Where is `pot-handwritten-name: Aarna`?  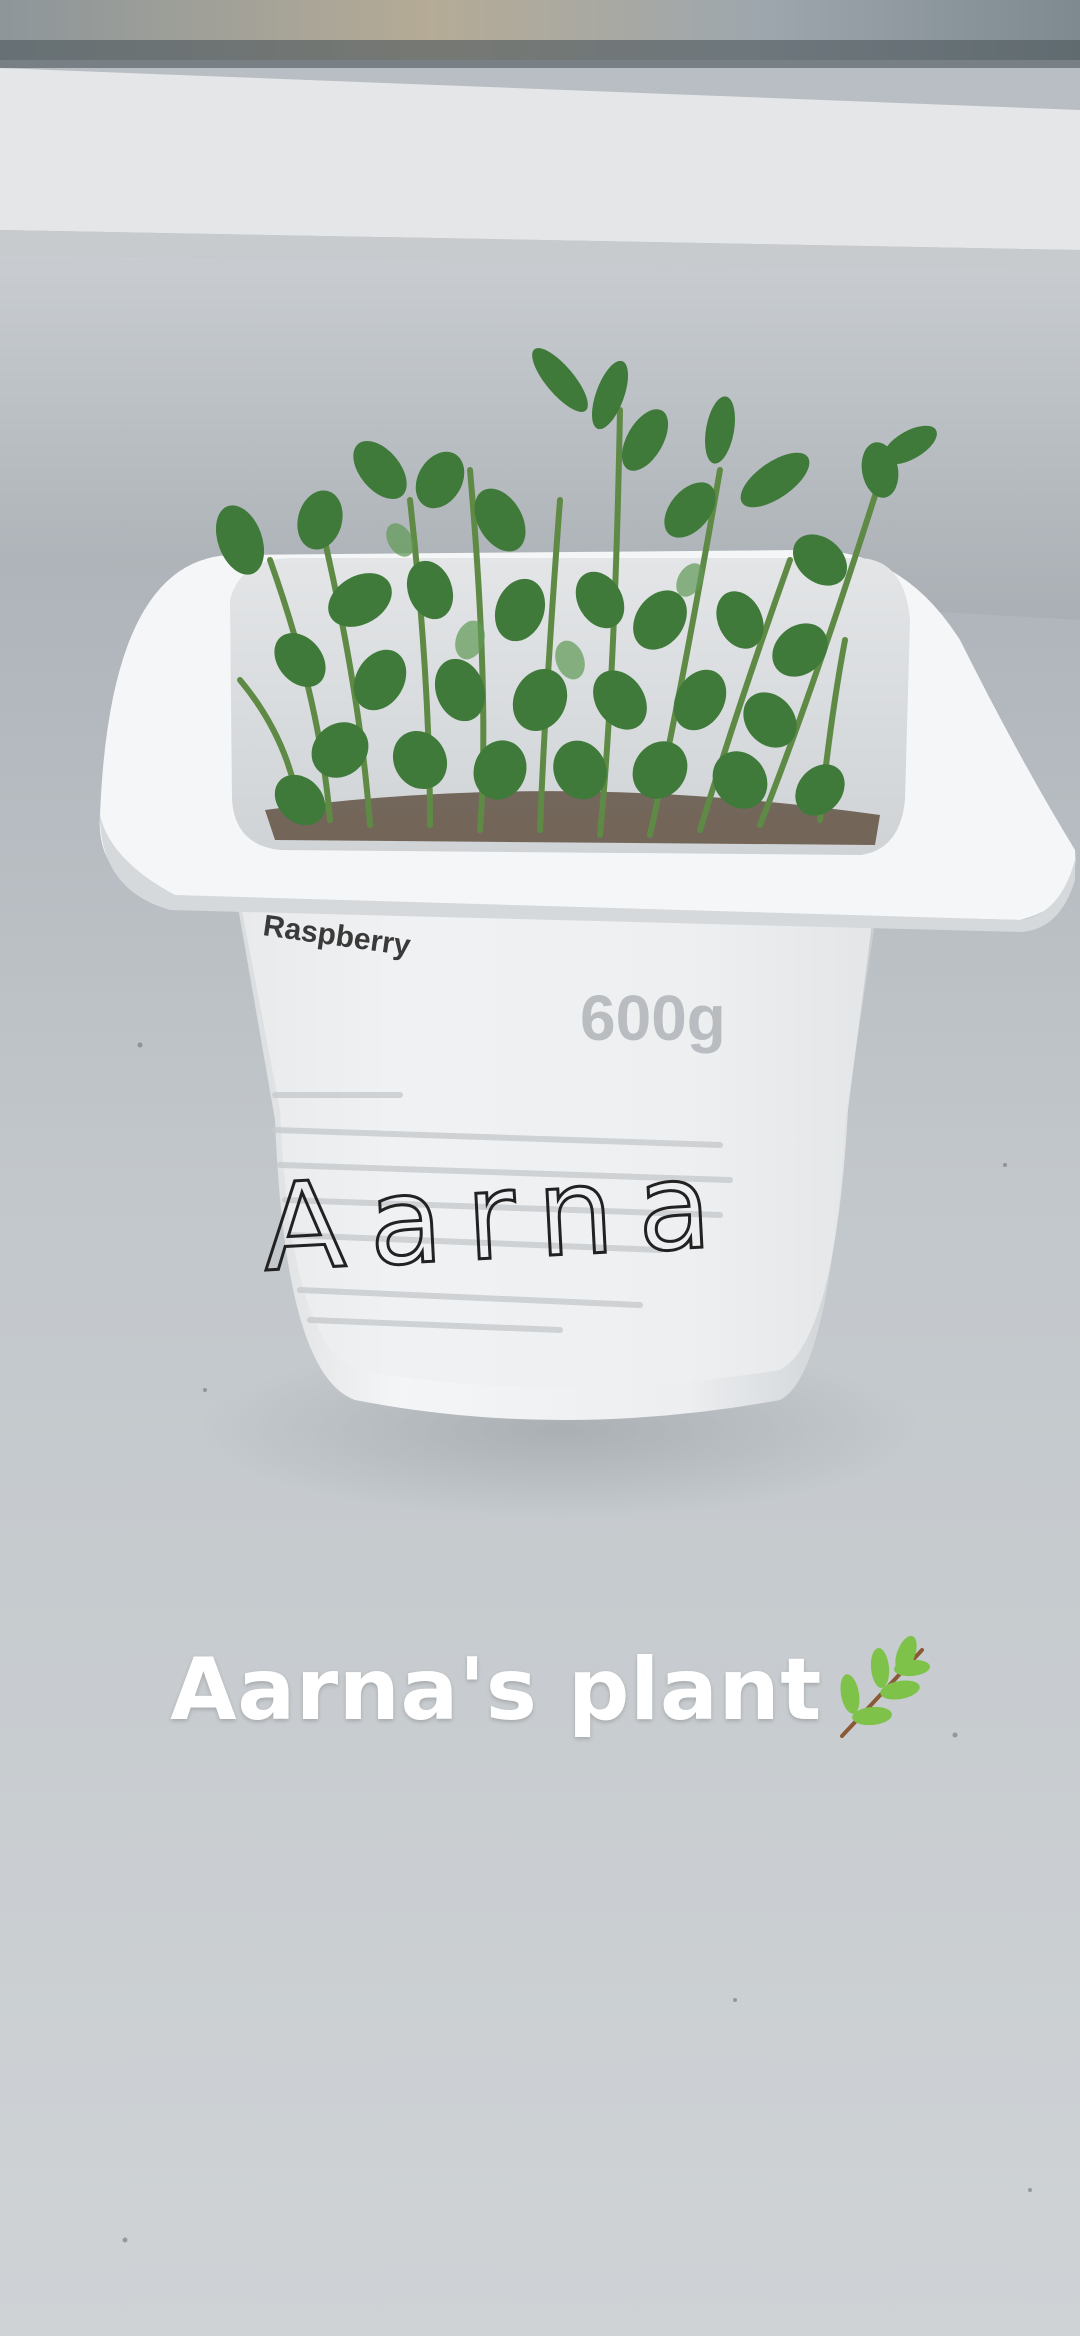
pot-handwritten-name: Aarna is located at coordinates (498, 1217).